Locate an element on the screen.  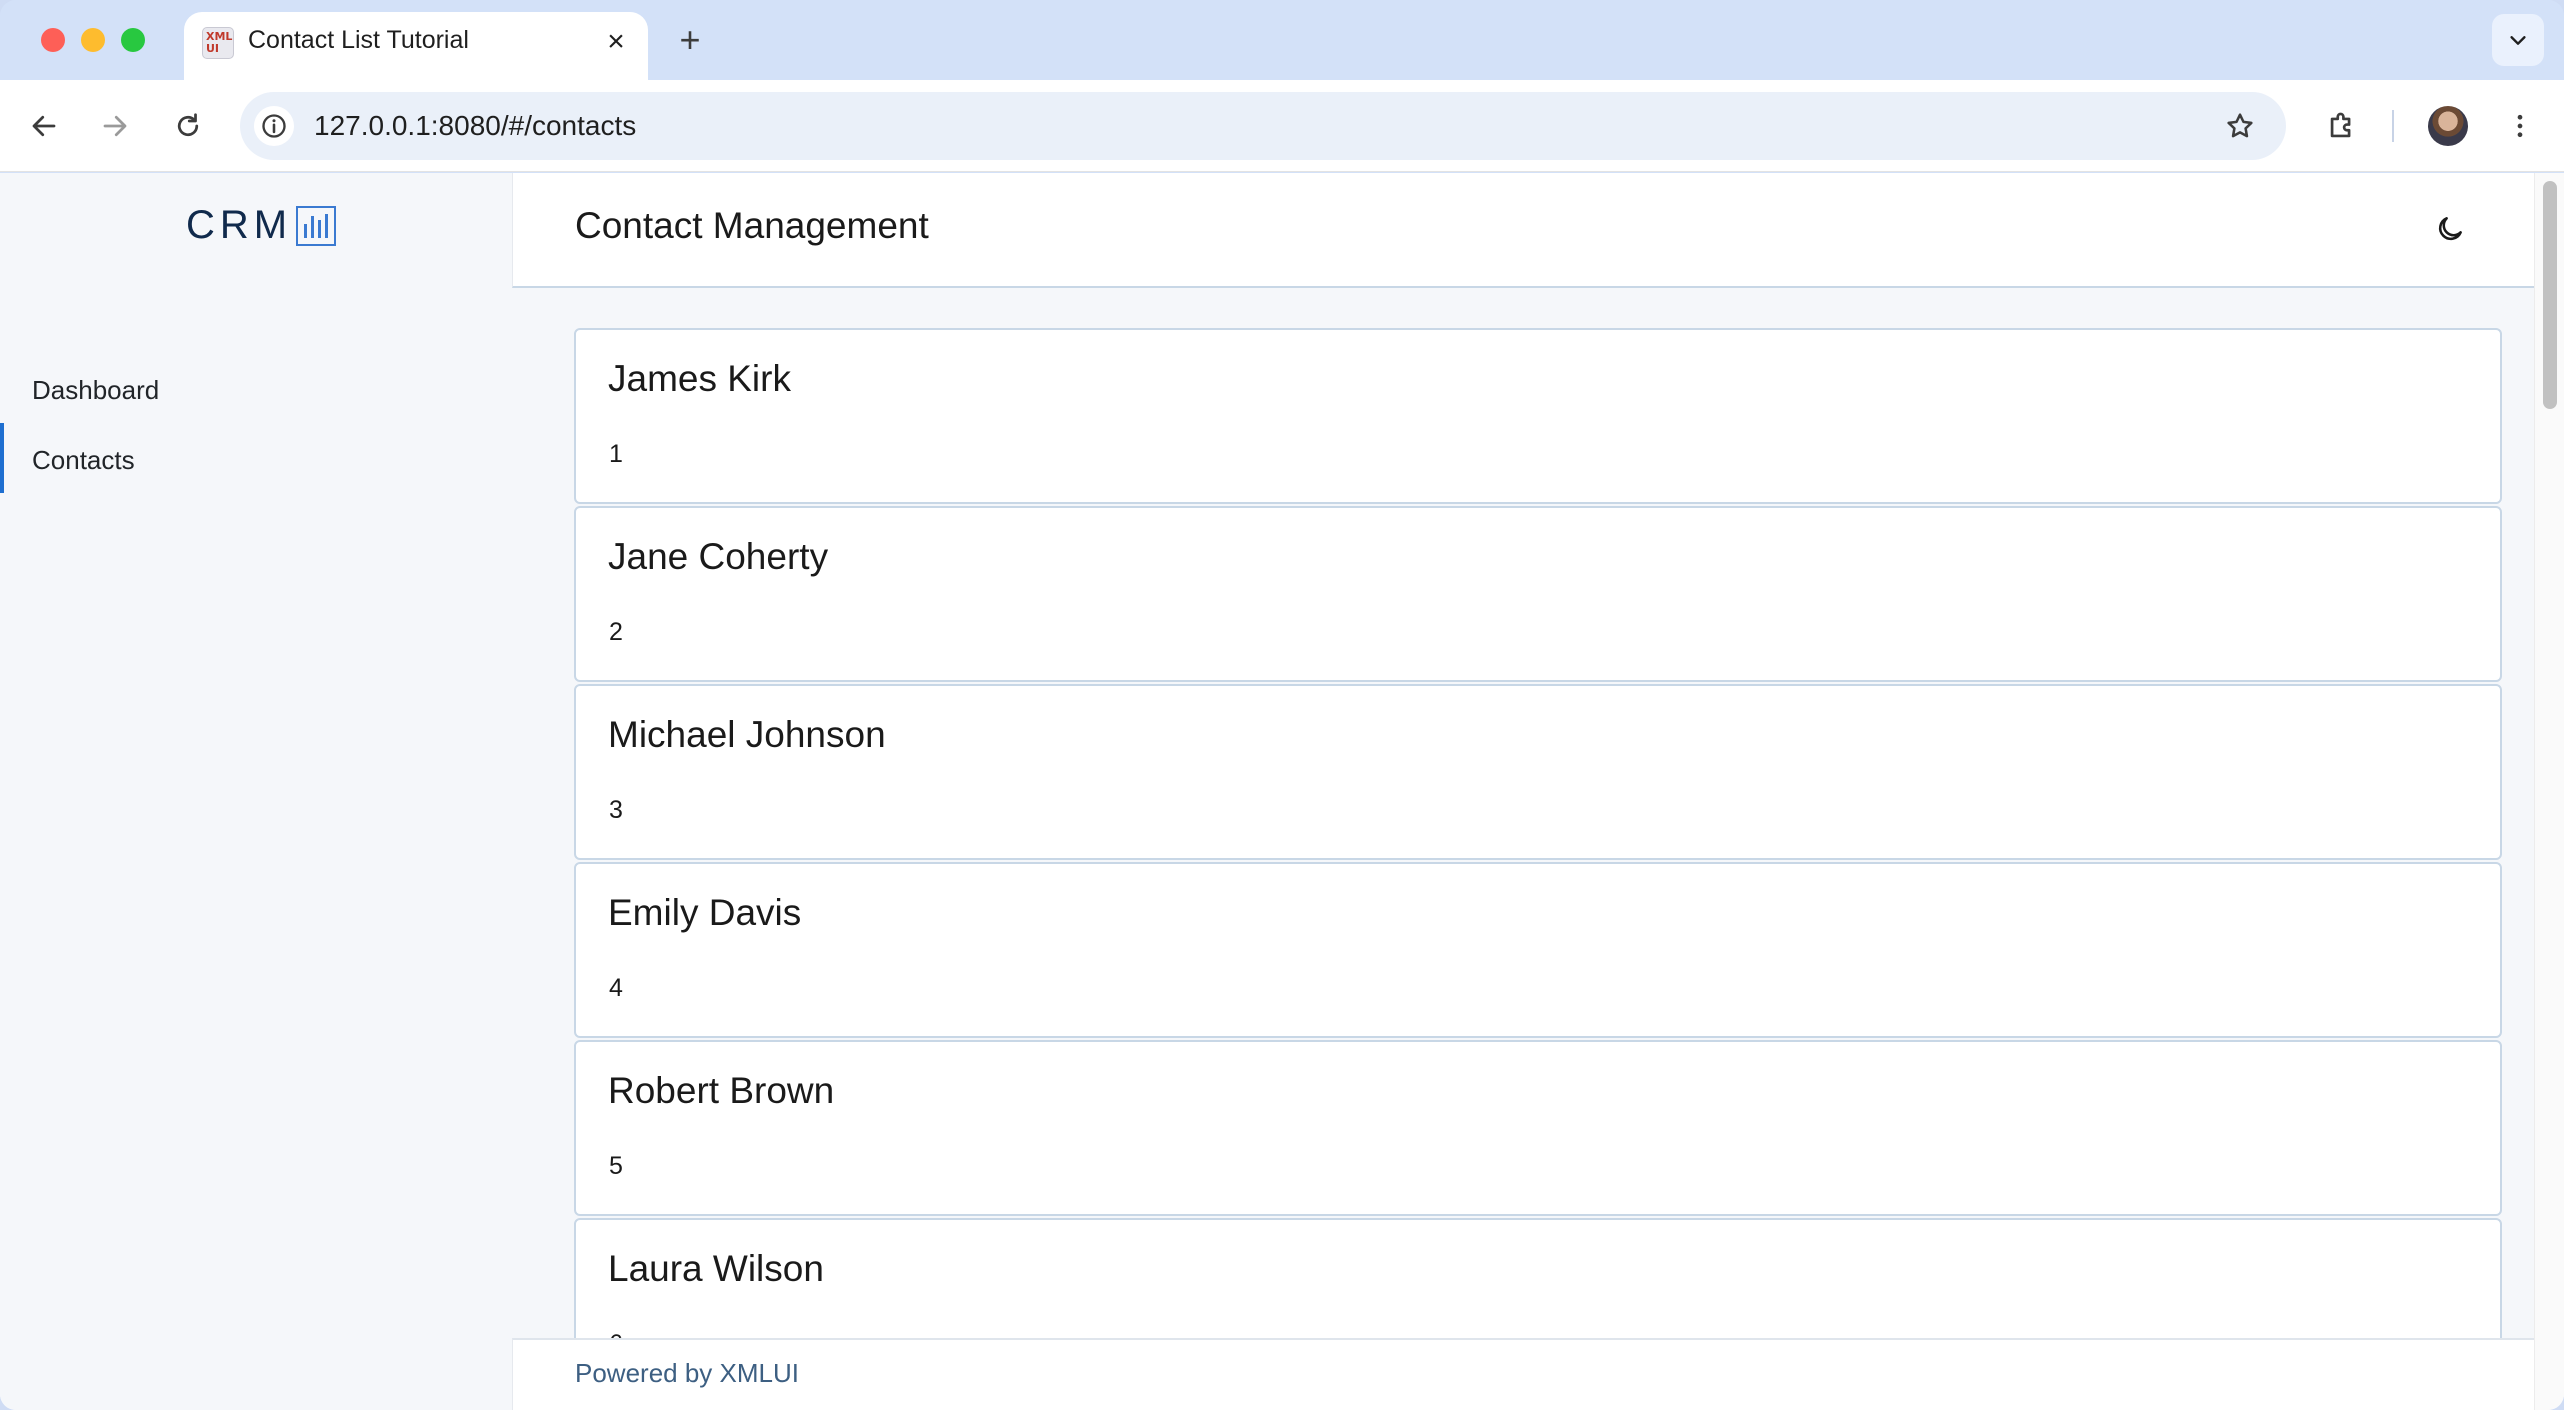
browser-menu-button is located at coordinates (2520, 126).